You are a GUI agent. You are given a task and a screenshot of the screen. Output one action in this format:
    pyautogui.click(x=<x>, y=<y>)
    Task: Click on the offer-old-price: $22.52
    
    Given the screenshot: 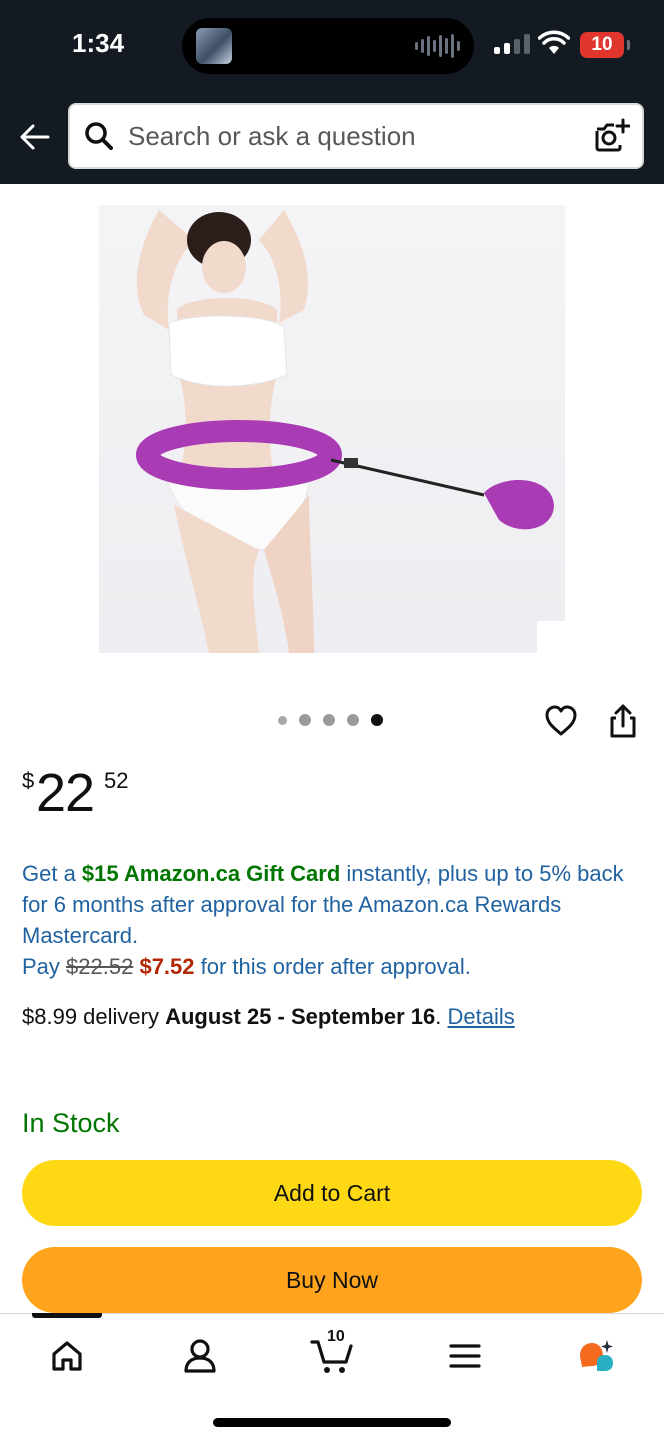 What is the action you would take?
    pyautogui.click(x=100, y=966)
    